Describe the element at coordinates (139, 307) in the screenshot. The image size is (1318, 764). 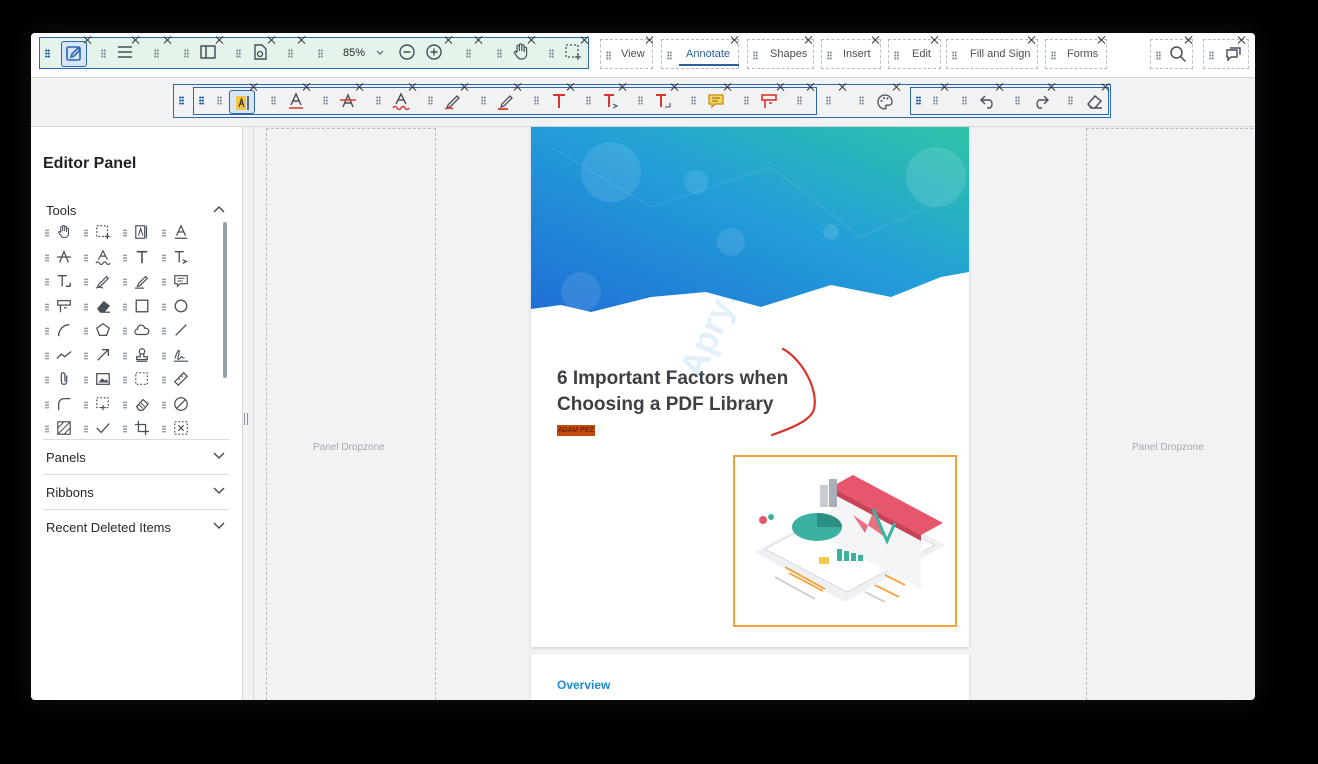
I see `tool-rectangle` at that location.